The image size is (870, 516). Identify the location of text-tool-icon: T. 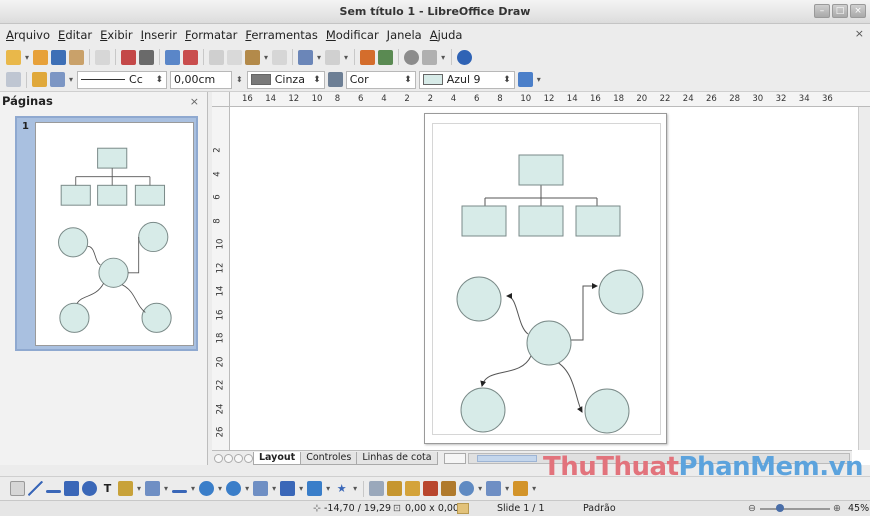
(107, 488).